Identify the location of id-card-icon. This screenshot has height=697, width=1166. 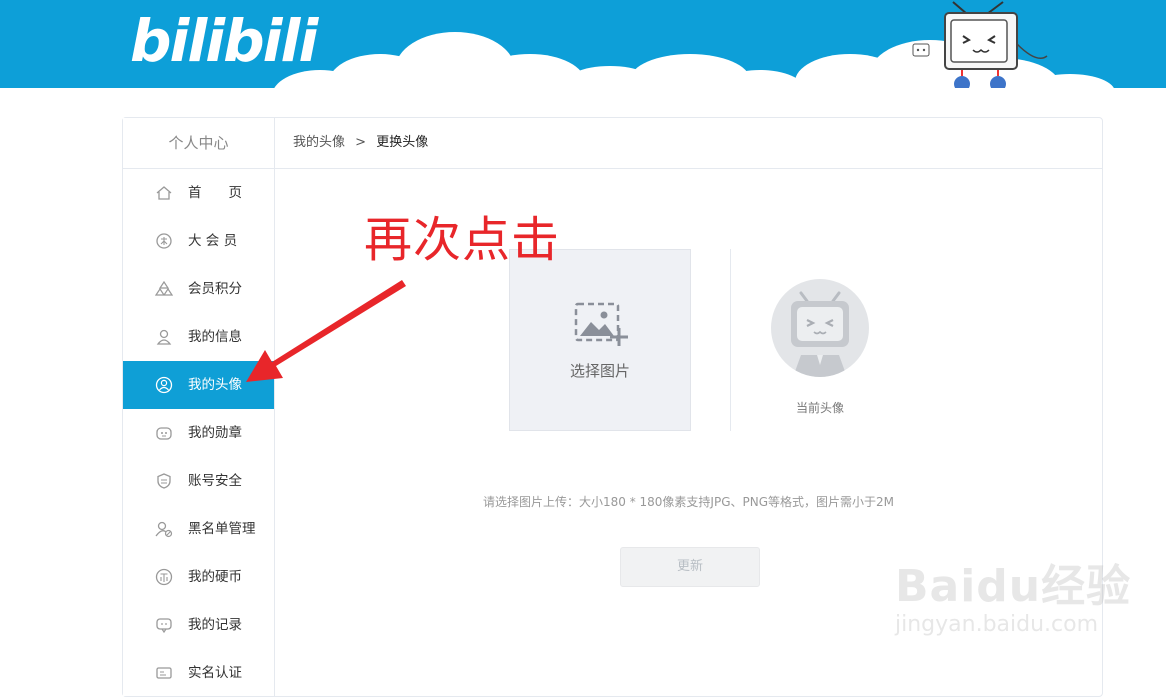
(164, 673).